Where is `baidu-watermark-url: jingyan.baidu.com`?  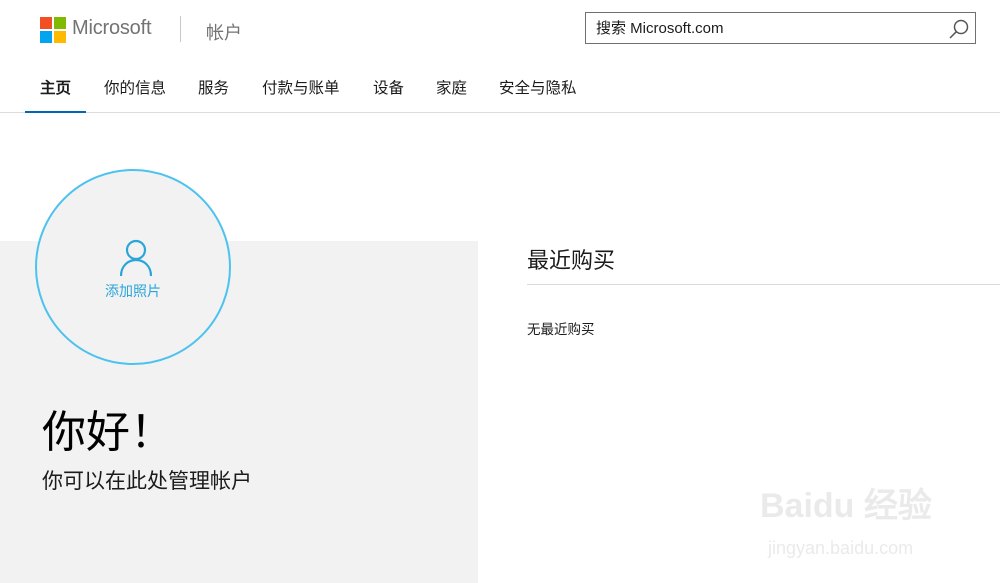
baidu-watermark-url: jingyan.baidu.com is located at coordinates (841, 548).